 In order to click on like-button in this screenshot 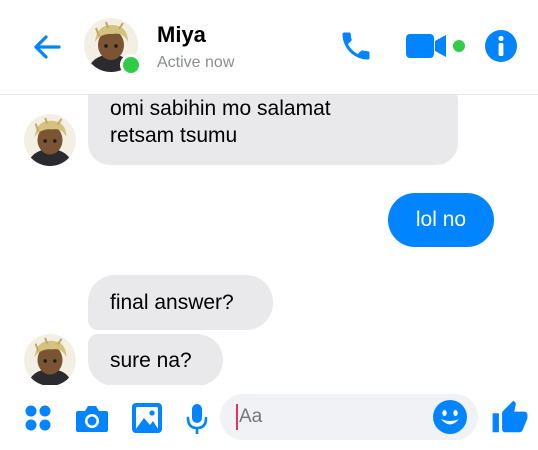, I will do `click(510, 418)`.